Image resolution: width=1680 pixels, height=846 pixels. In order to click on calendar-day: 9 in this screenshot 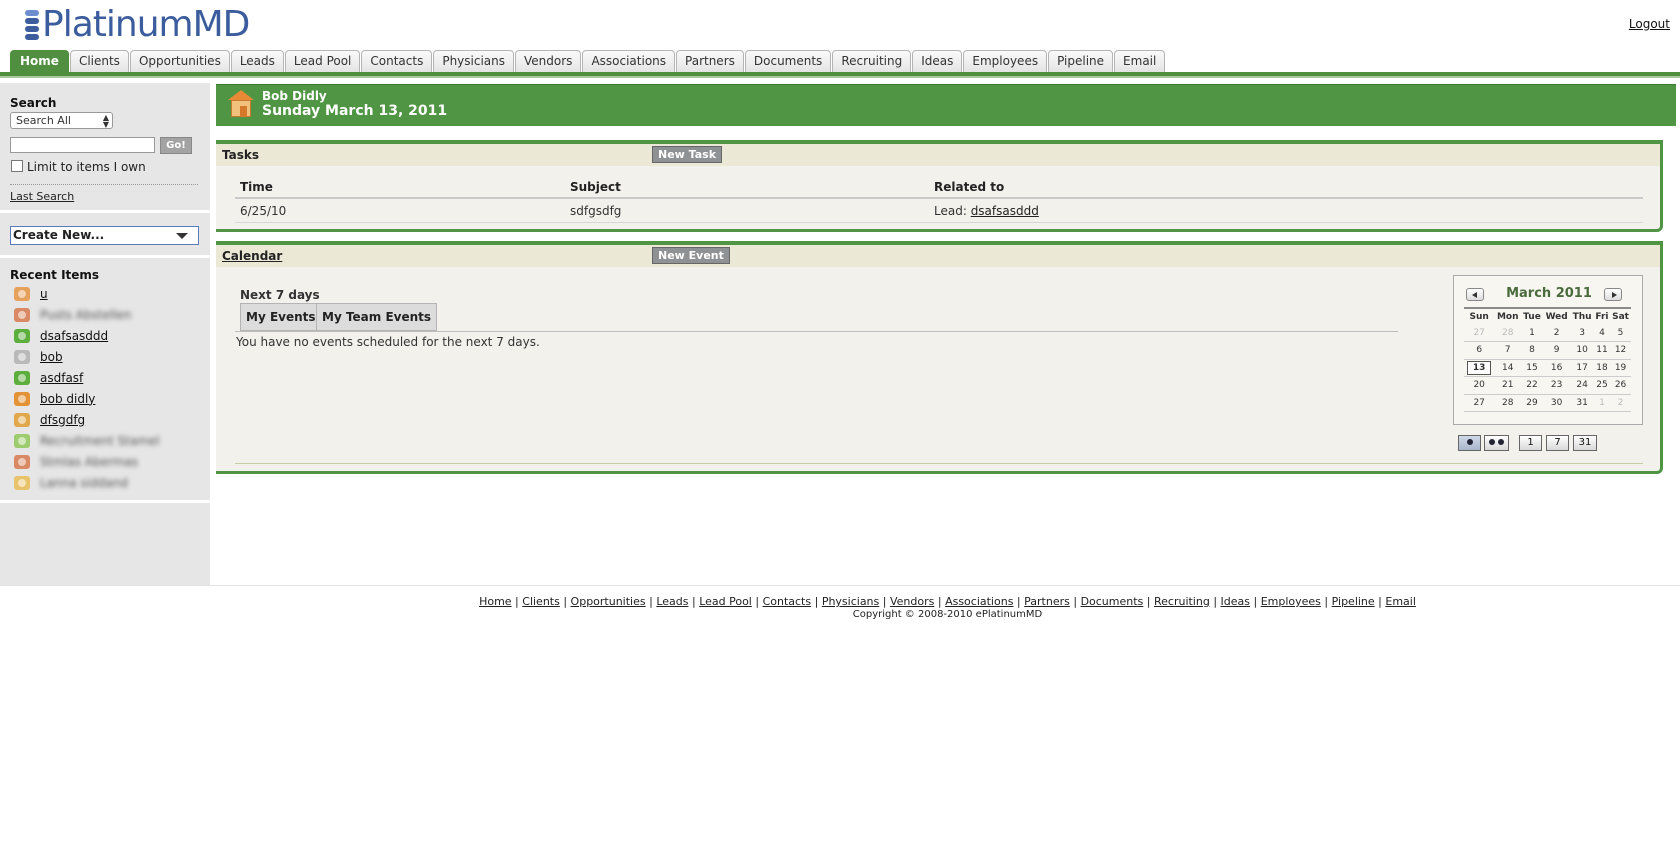, I will do `click(1556, 350)`.